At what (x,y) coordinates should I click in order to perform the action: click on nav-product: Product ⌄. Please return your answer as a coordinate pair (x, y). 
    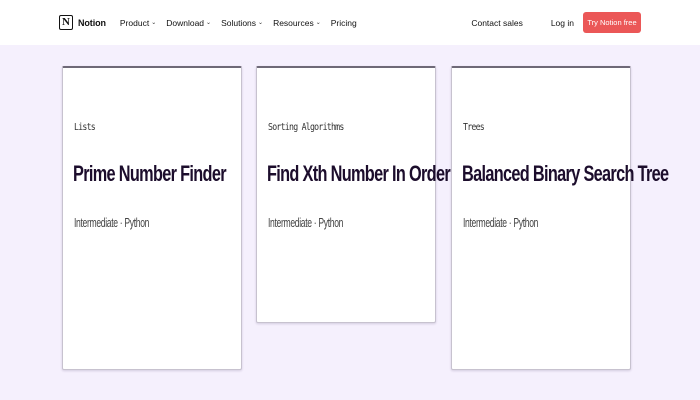
    Looking at the image, I should click on (138, 23).